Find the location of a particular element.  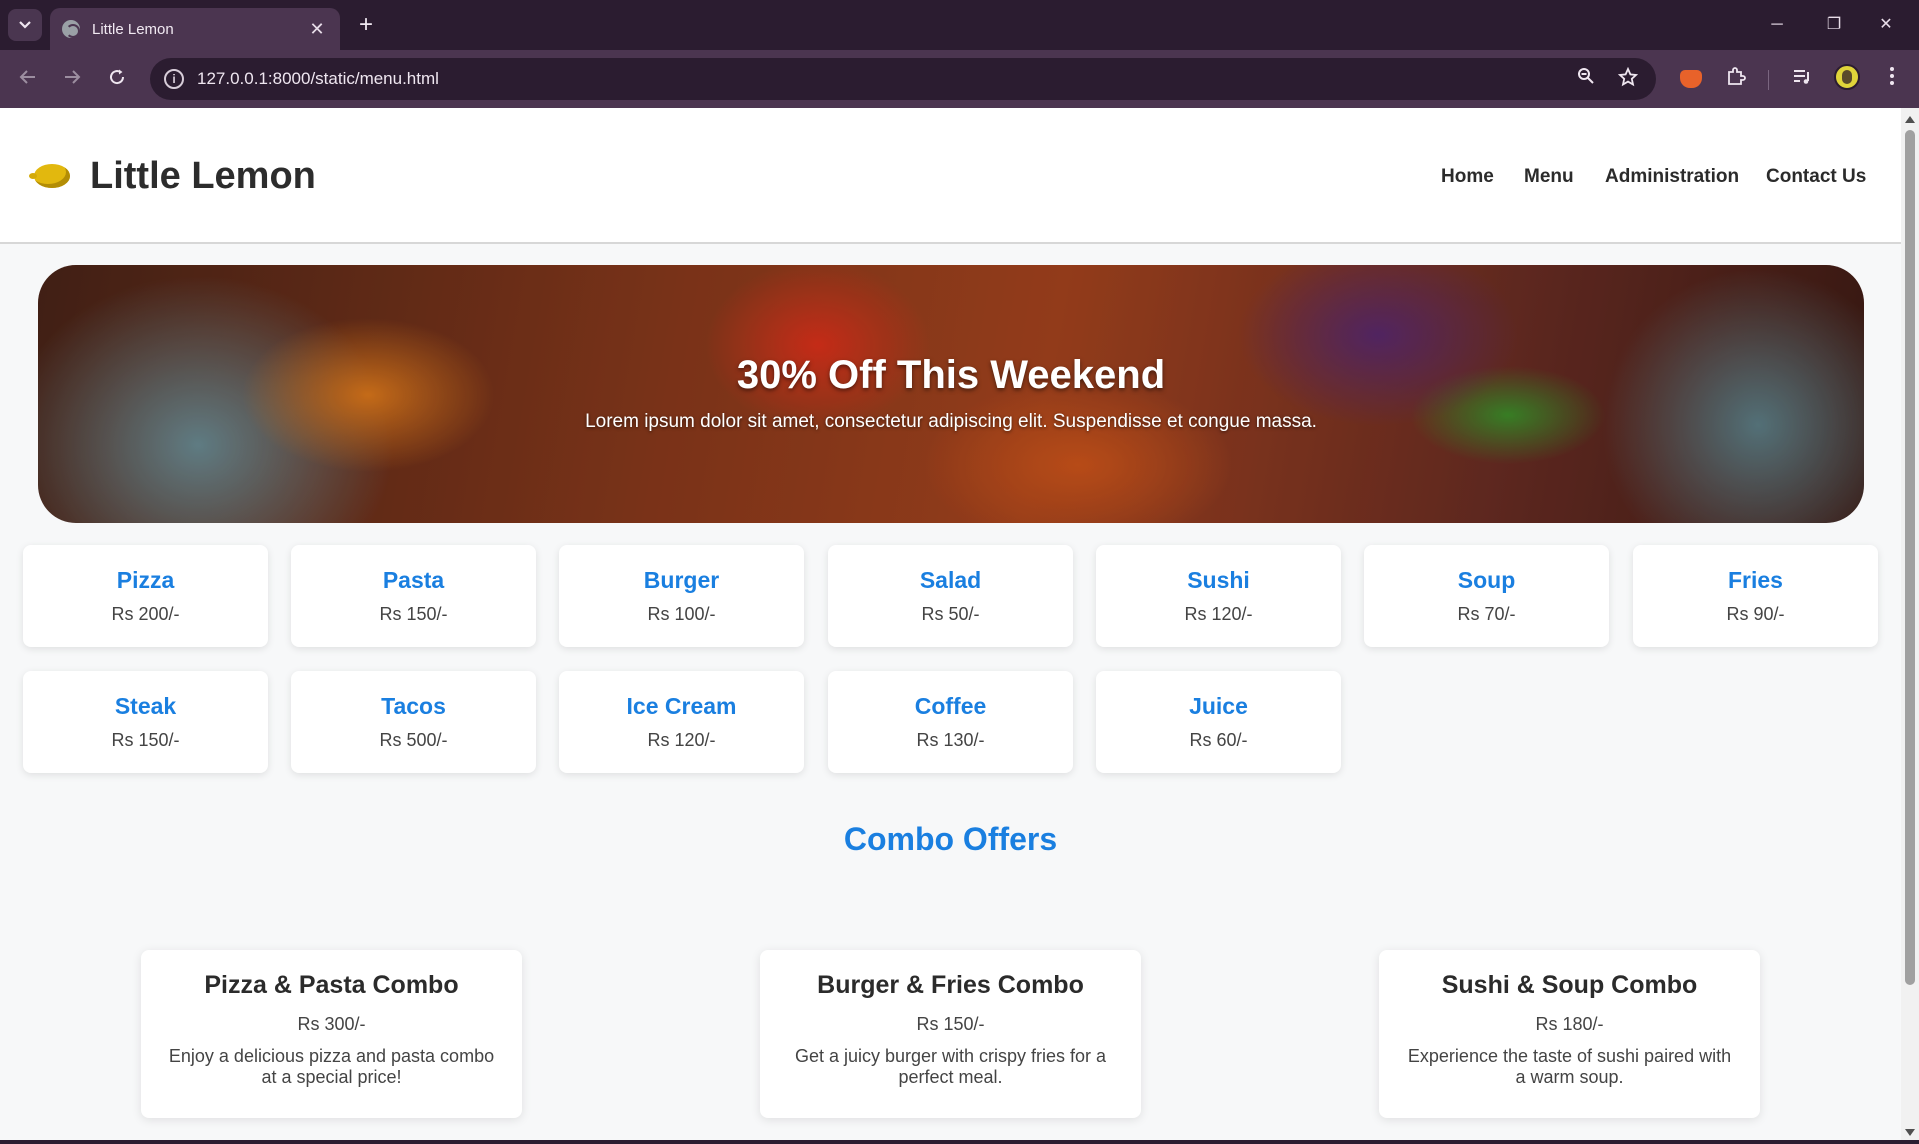

nav-link-contact-us: Contact Us is located at coordinates (1816, 177).